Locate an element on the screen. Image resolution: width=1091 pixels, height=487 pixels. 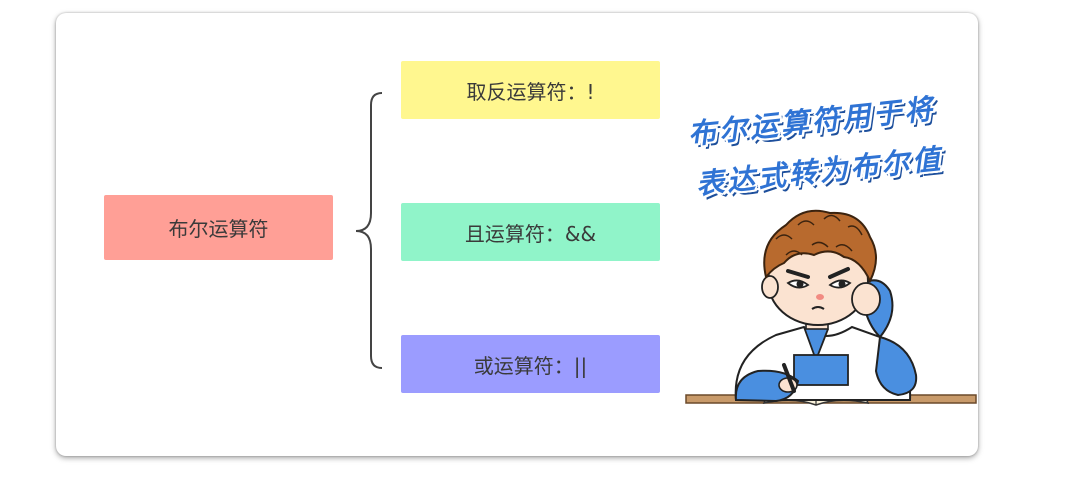
root-node-boolean-operators: 布尔运算符 is located at coordinates (218, 227).